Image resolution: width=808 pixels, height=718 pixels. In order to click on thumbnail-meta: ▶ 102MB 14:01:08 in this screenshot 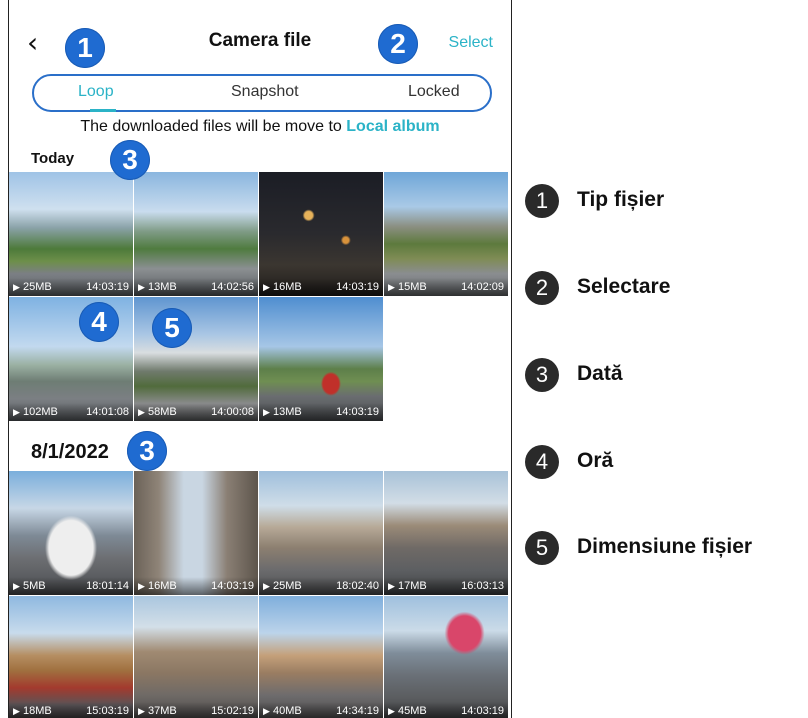, I will do `click(71, 412)`.